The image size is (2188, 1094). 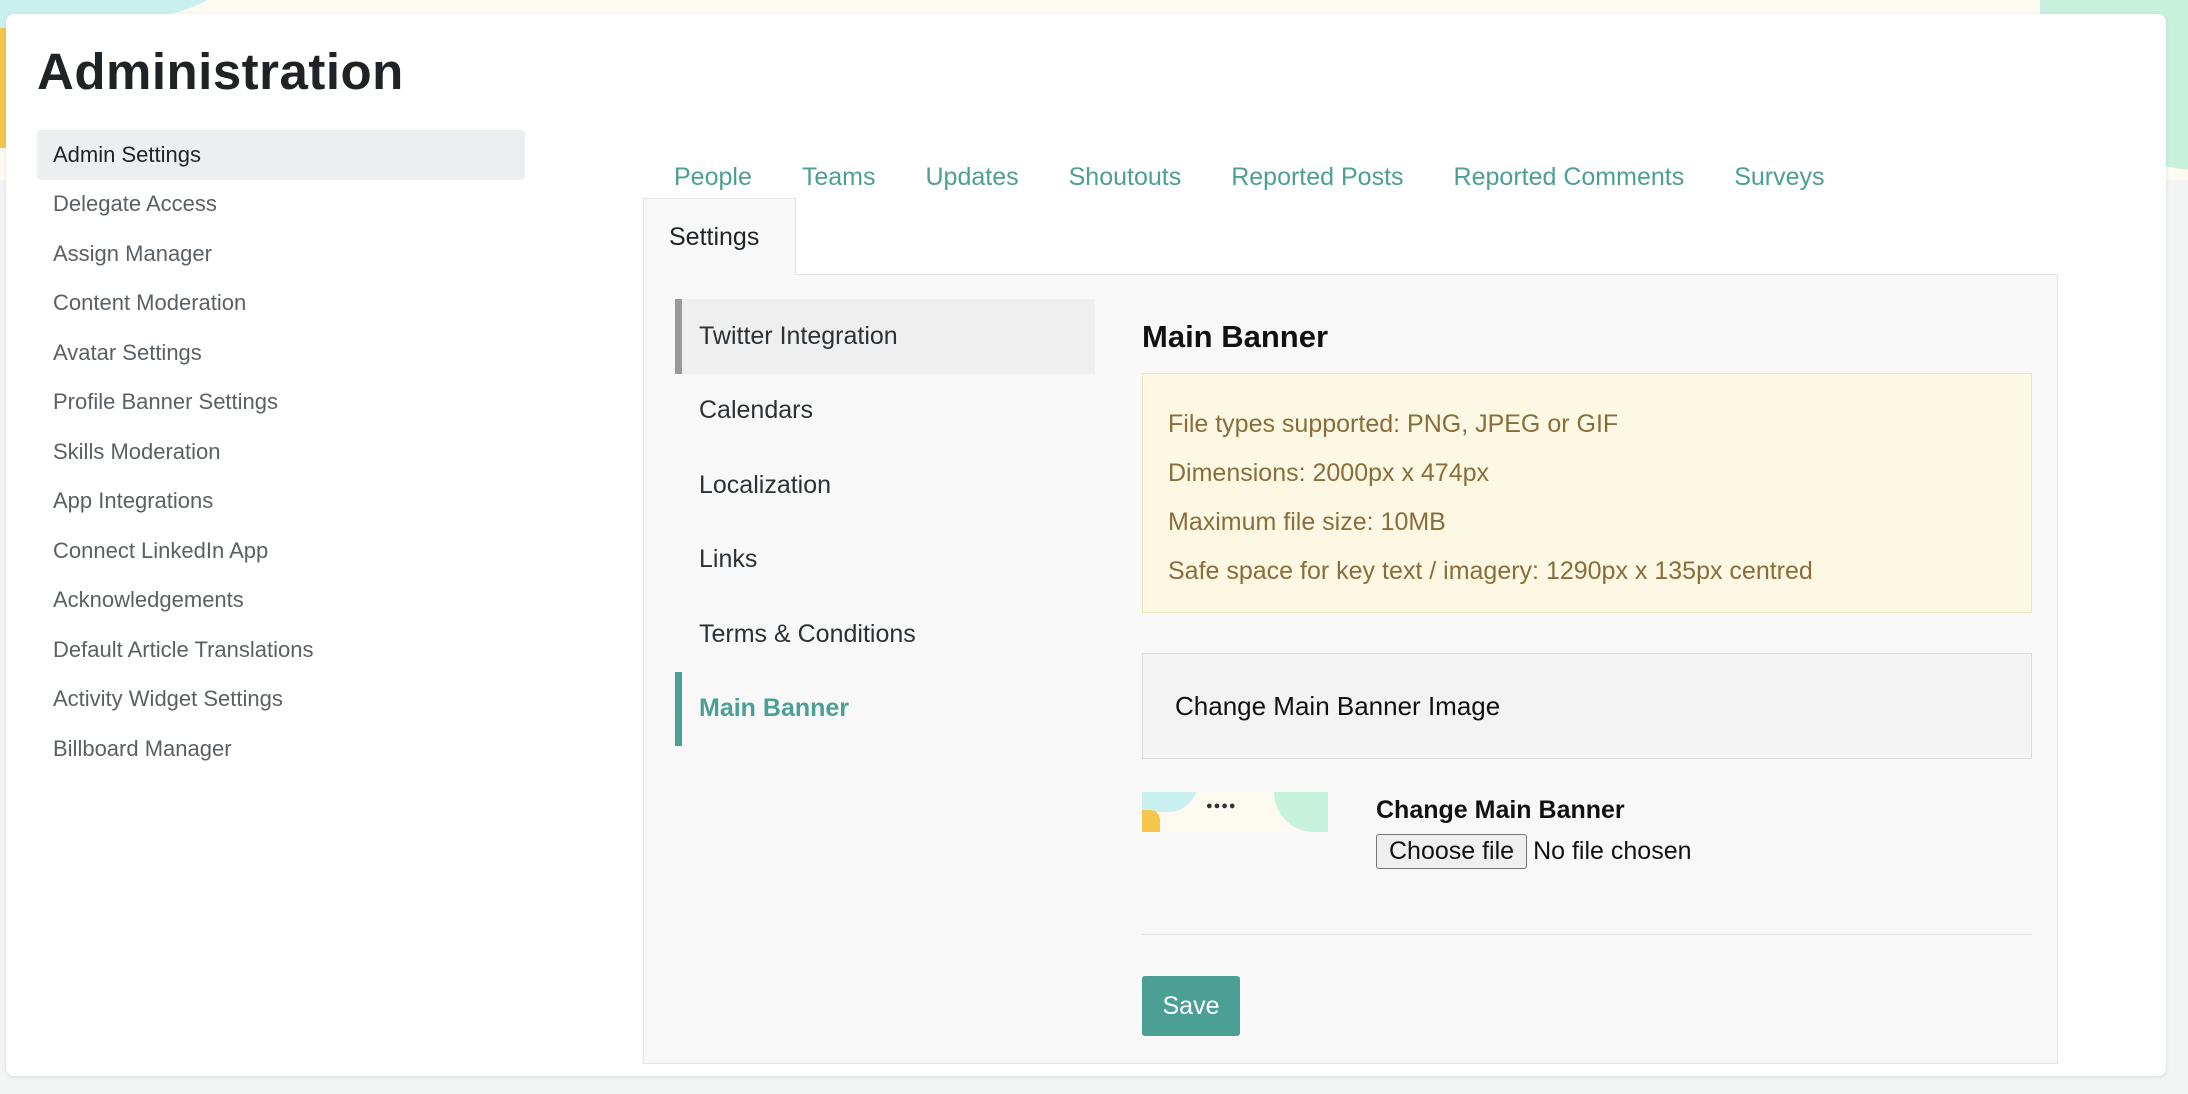 I want to click on sidebar-item-label: Default Article Translations, so click(x=183, y=649).